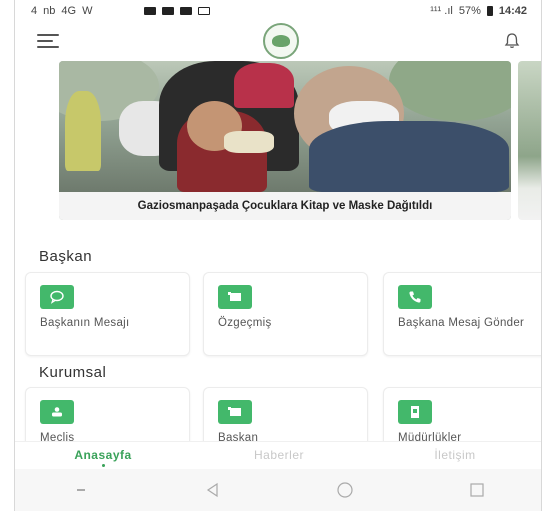  What do you see at coordinates (69, 11) in the screenshot?
I see `status-item: 4G` at bounding box center [69, 11].